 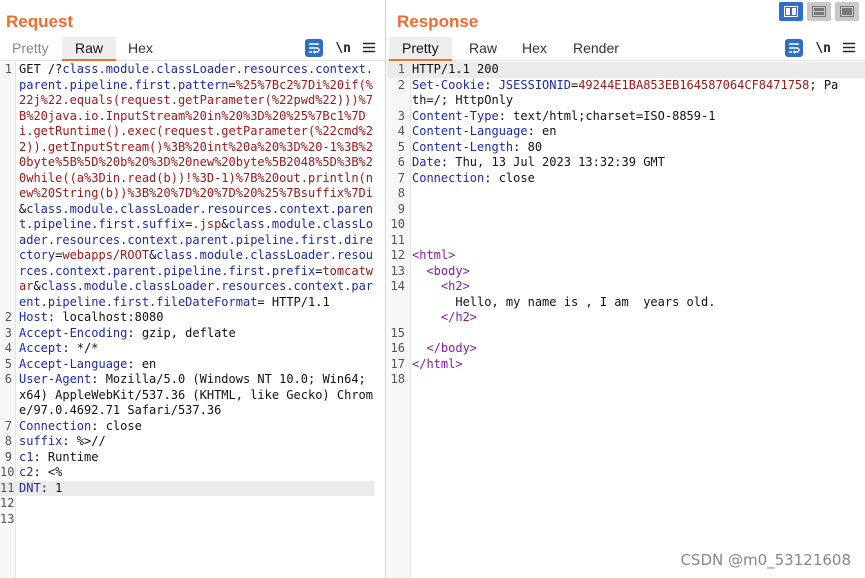 What do you see at coordinates (30, 49) in the screenshot?
I see `tab-request-pretty: Pretty` at bounding box center [30, 49].